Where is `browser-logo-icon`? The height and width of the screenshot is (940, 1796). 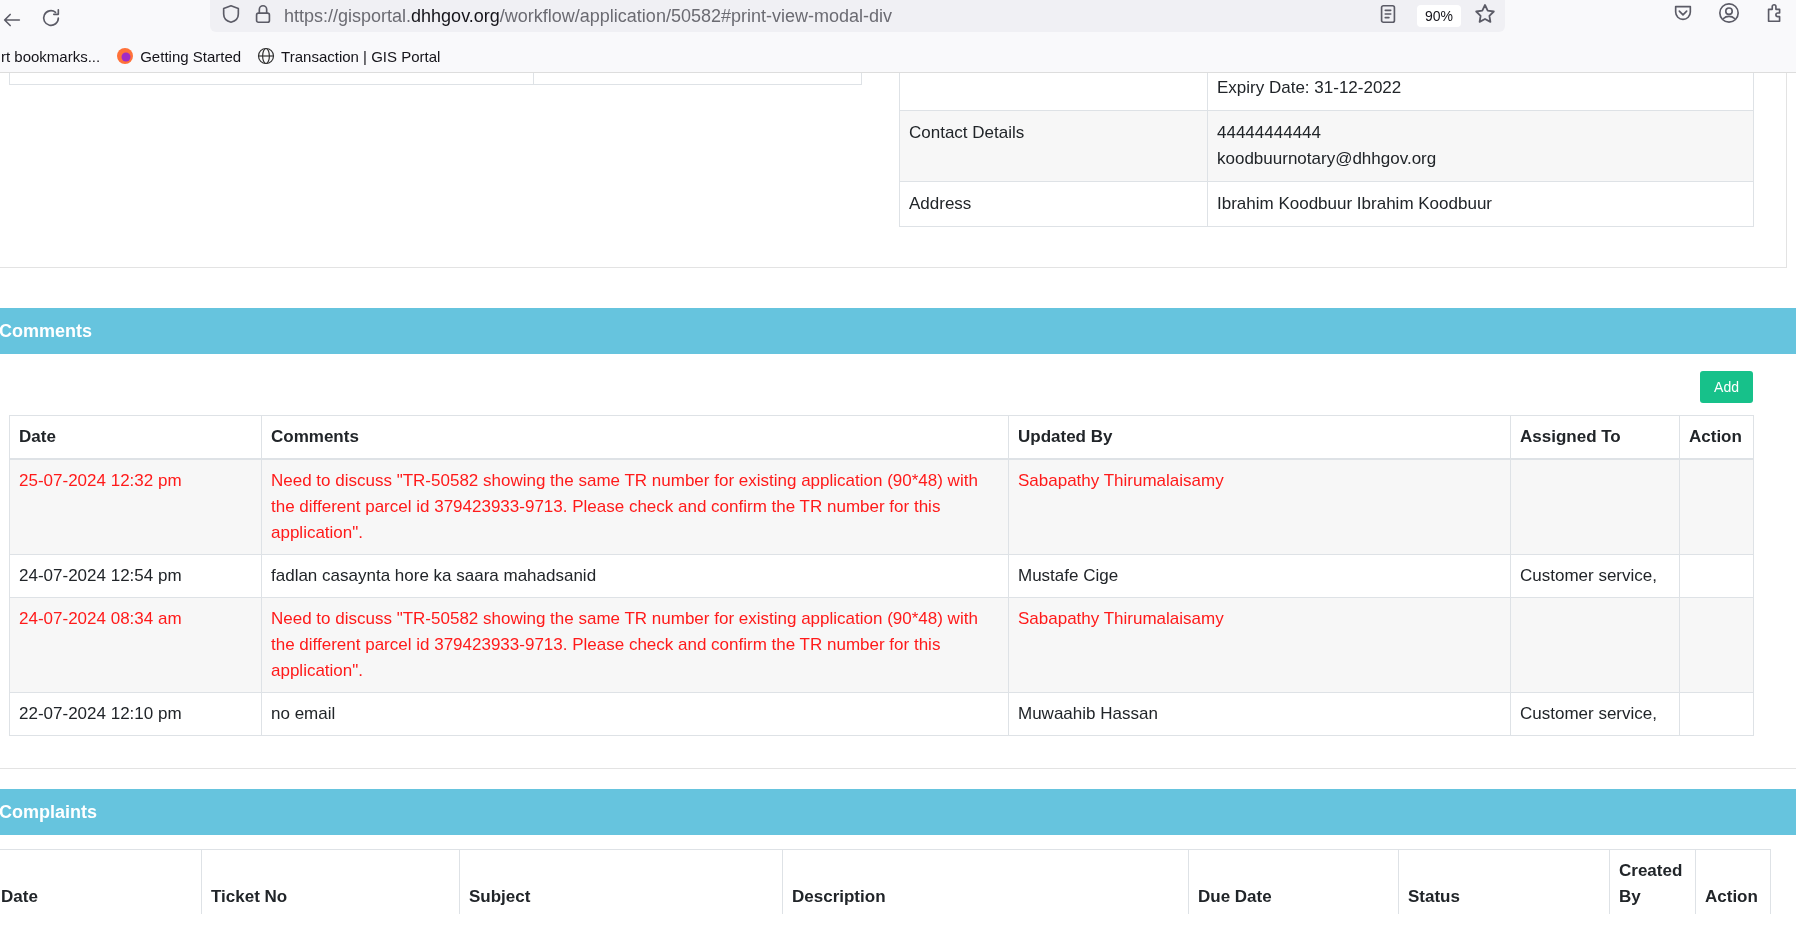 browser-logo-icon is located at coordinates (125, 56).